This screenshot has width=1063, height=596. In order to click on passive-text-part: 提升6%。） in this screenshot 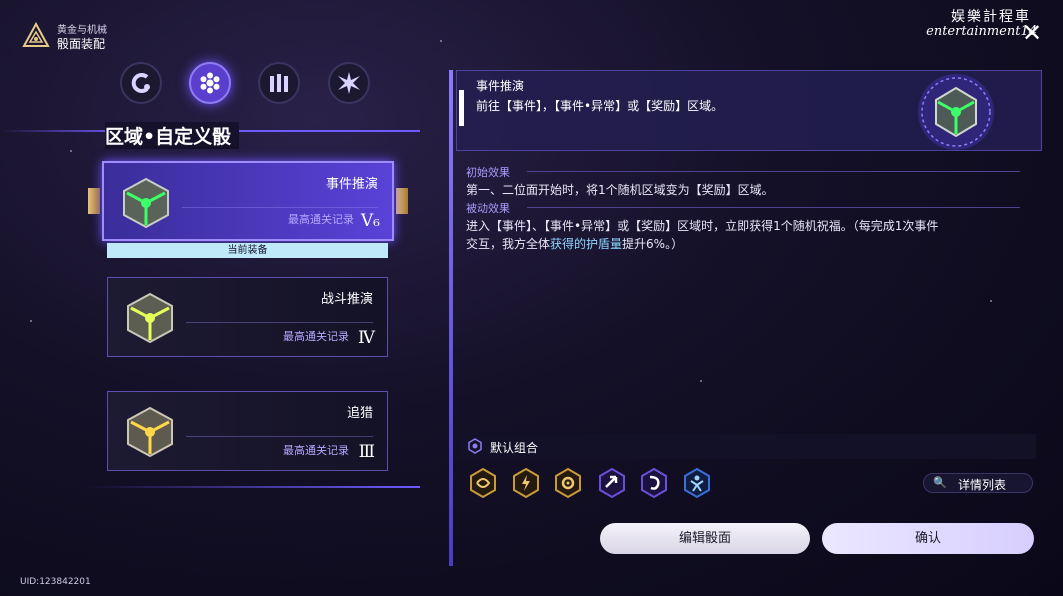, I will do `click(653, 244)`.